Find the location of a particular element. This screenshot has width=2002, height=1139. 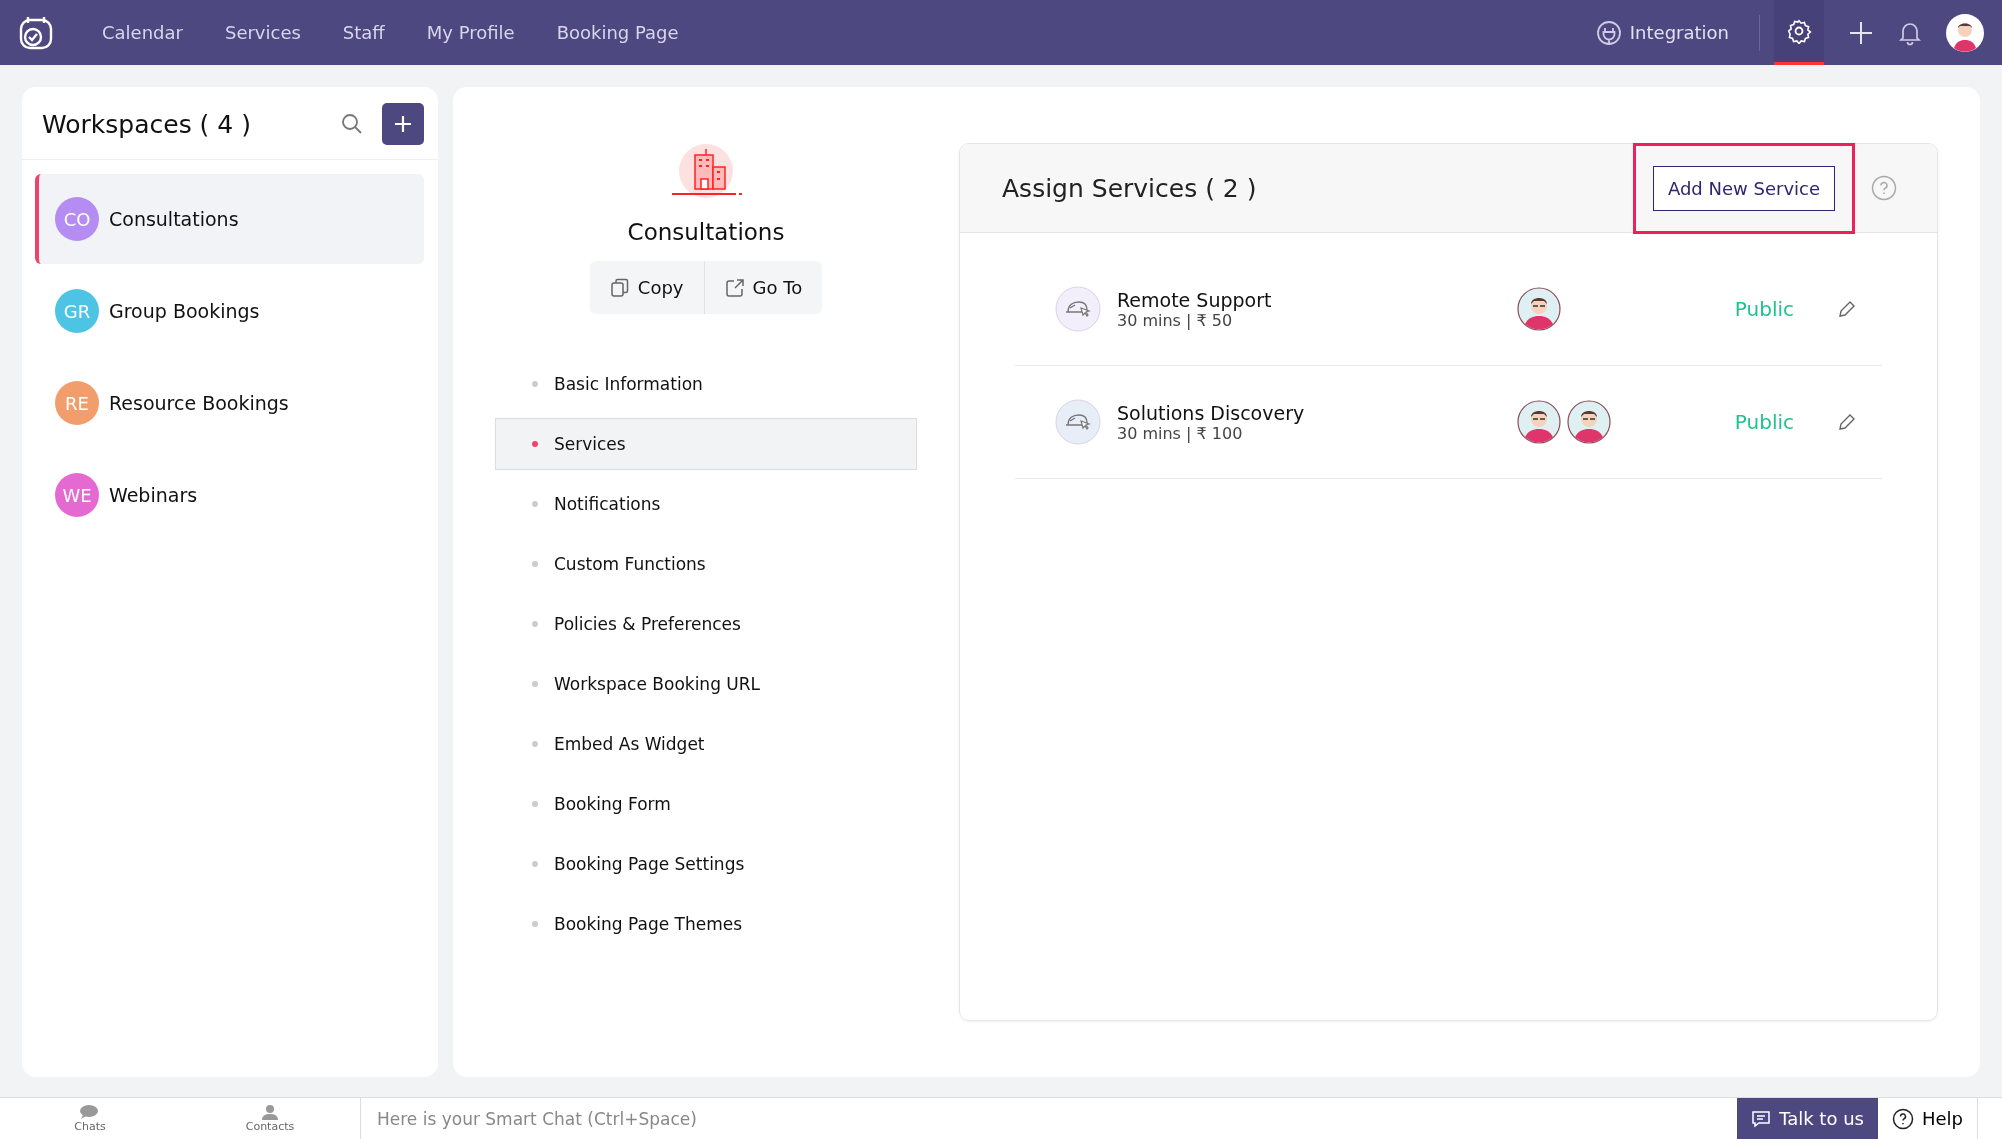

go-to-button: Go To is located at coordinates (763, 287).